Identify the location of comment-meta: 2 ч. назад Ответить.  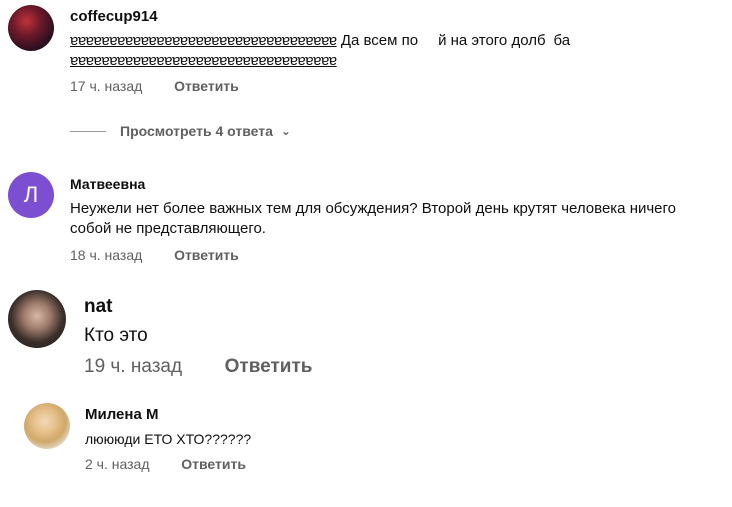
(165, 464).